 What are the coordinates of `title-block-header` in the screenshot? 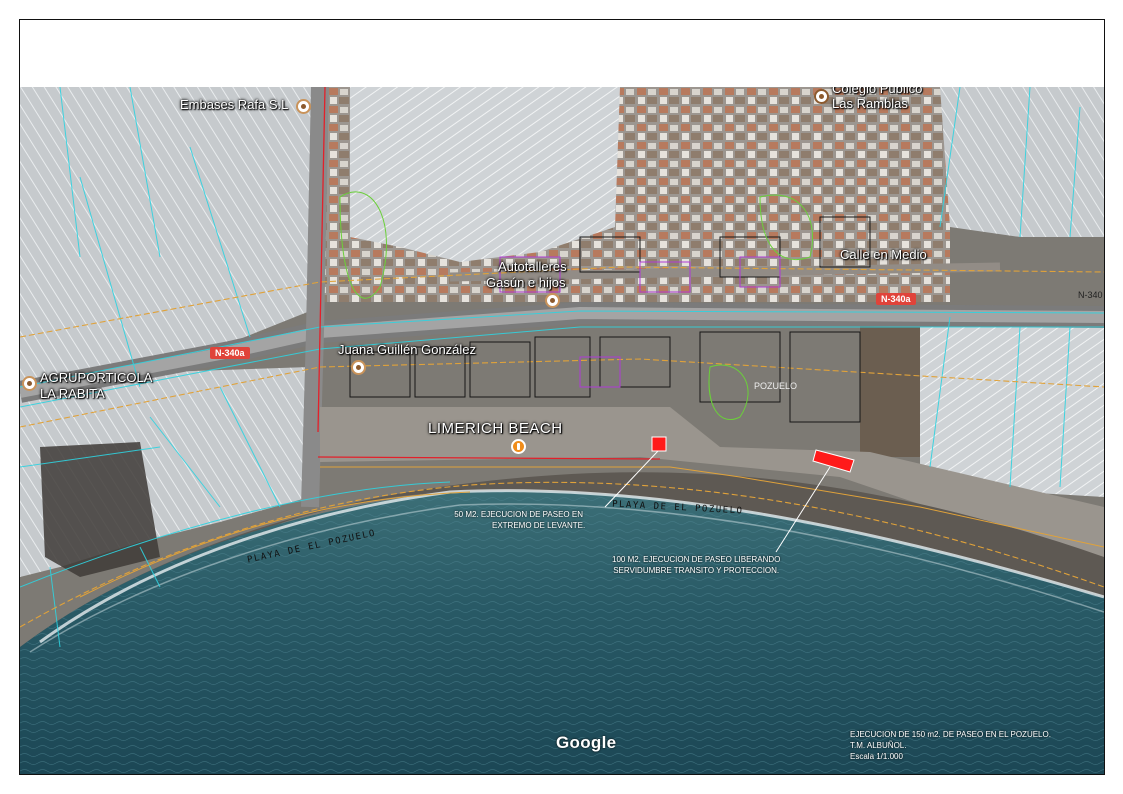 It's located at (562, 54).